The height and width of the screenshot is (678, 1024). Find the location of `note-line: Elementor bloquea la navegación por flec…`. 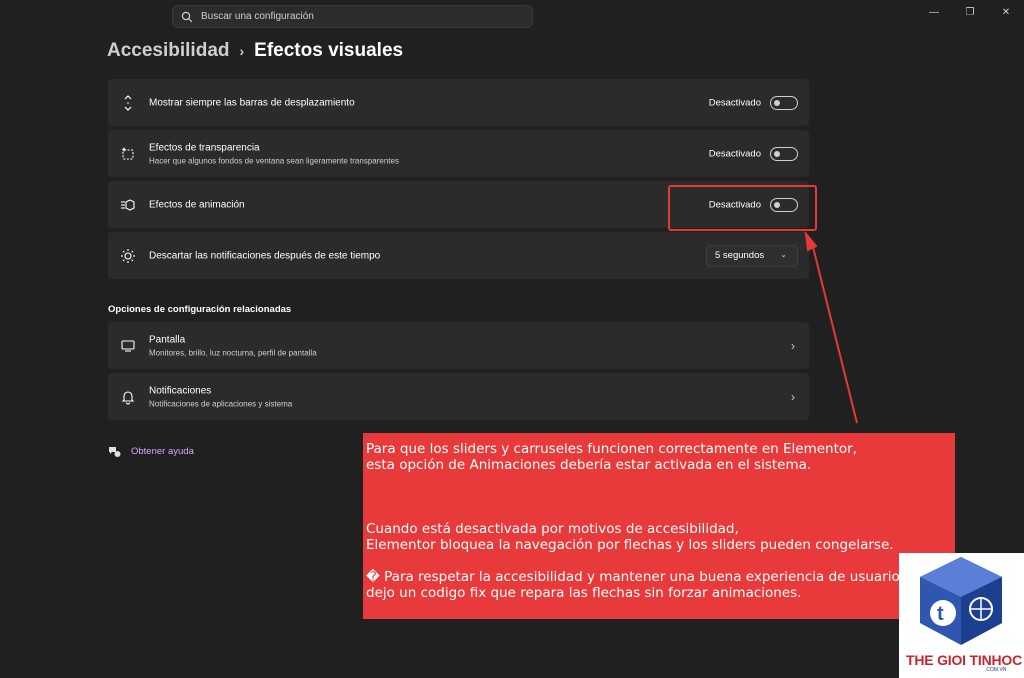

note-line: Elementor bloquea la navegación por flec… is located at coordinates (630, 545).